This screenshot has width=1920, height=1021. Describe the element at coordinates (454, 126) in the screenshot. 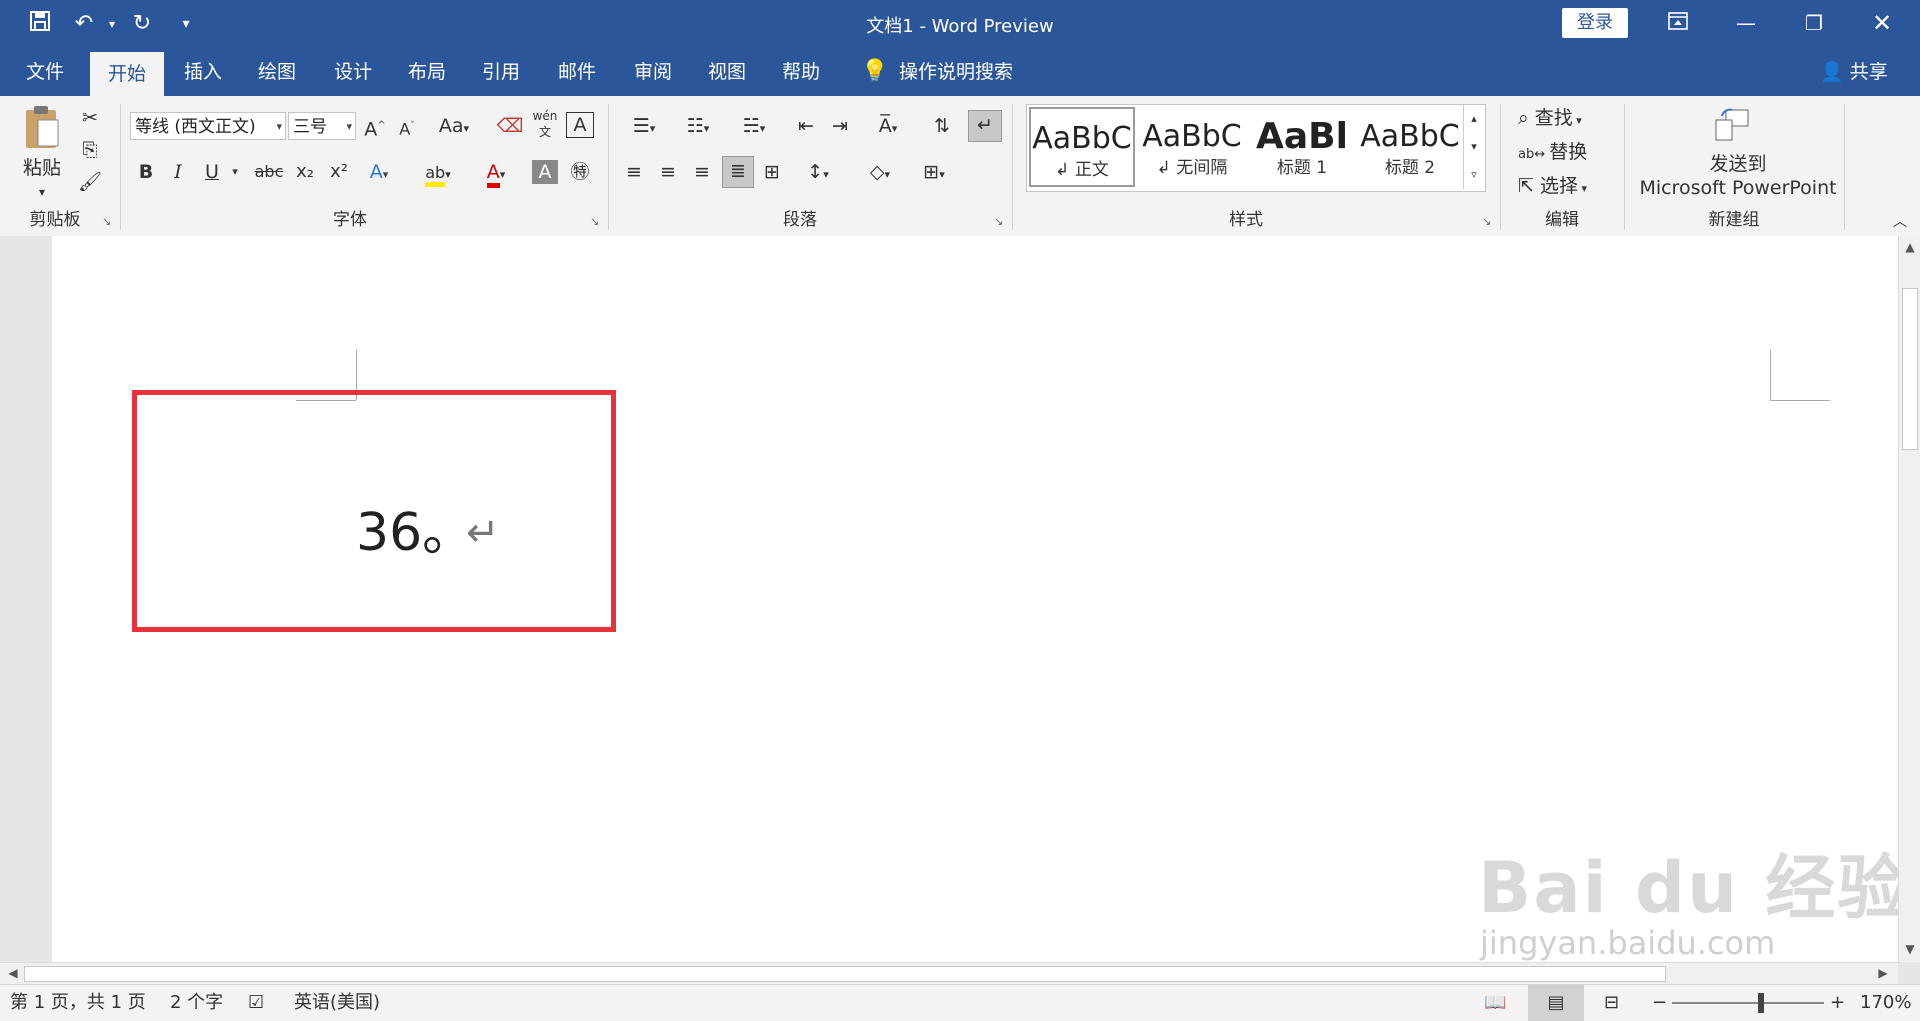

I see `change-case-button: Aa▾` at that location.